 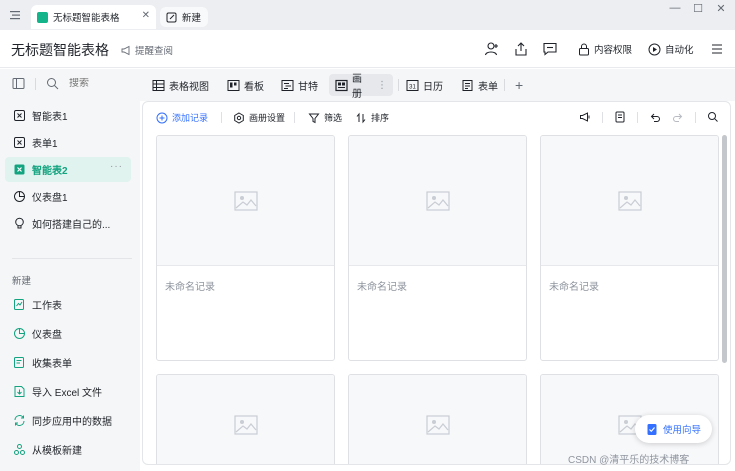 What do you see at coordinates (189, 87) in the screenshot?
I see `view-tab-label: 表格视图` at bounding box center [189, 87].